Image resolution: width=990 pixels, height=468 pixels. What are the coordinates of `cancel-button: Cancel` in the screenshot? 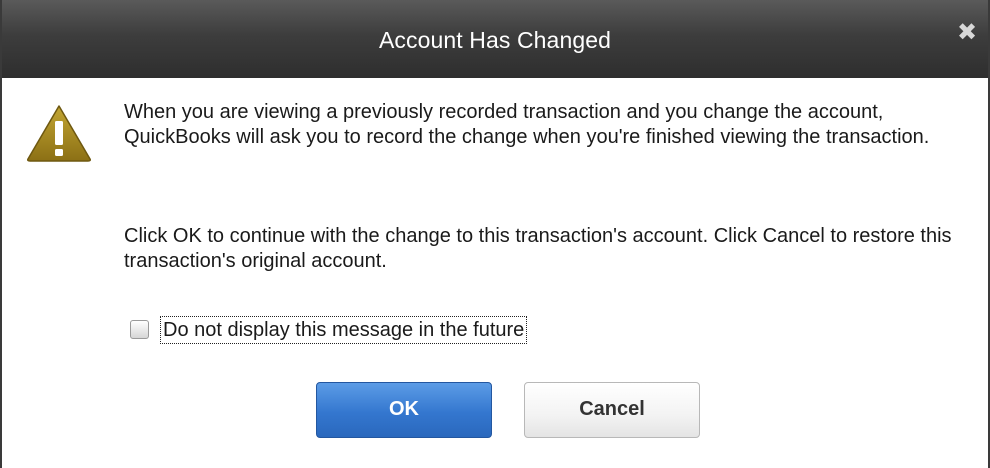 It's located at (612, 410).